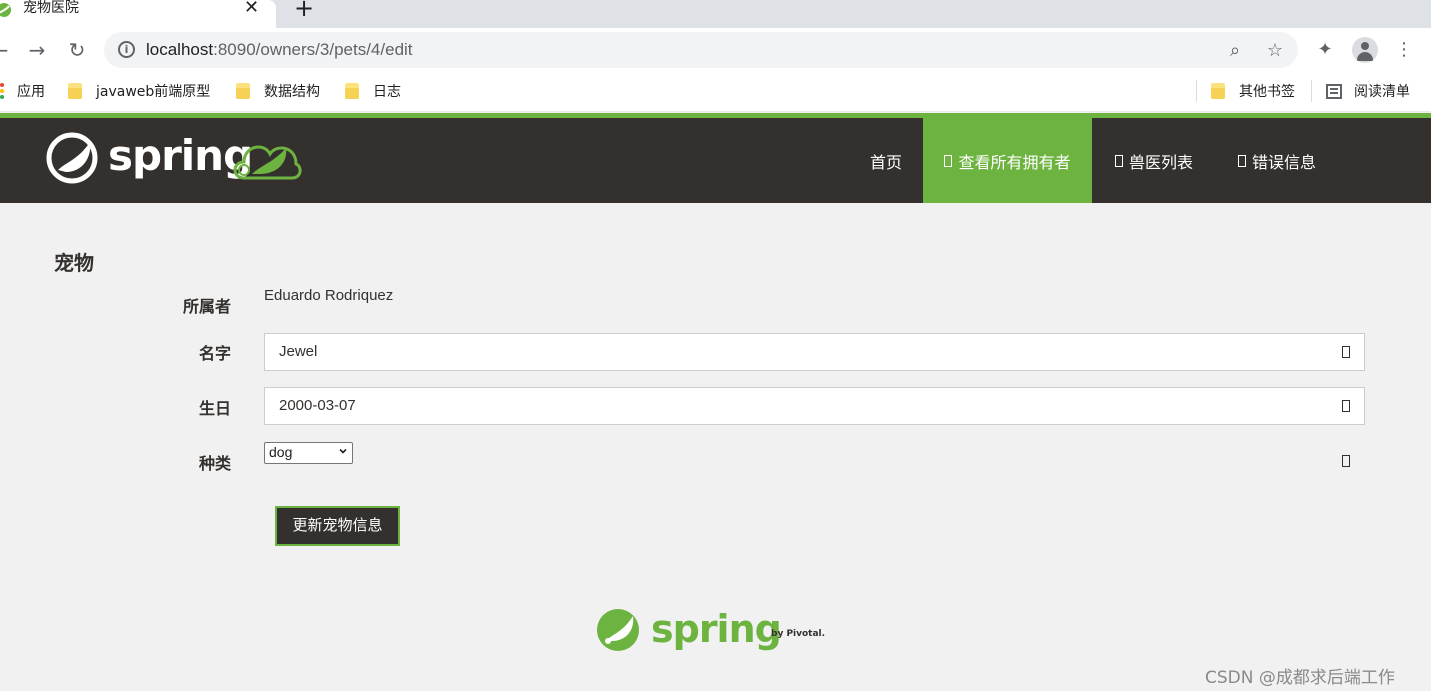 This screenshot has width=1431, height=691. What do you see at coordinates (281, 452) in the screenshot?
I see `type-select-value: dog` at bounding box center [281, 452].